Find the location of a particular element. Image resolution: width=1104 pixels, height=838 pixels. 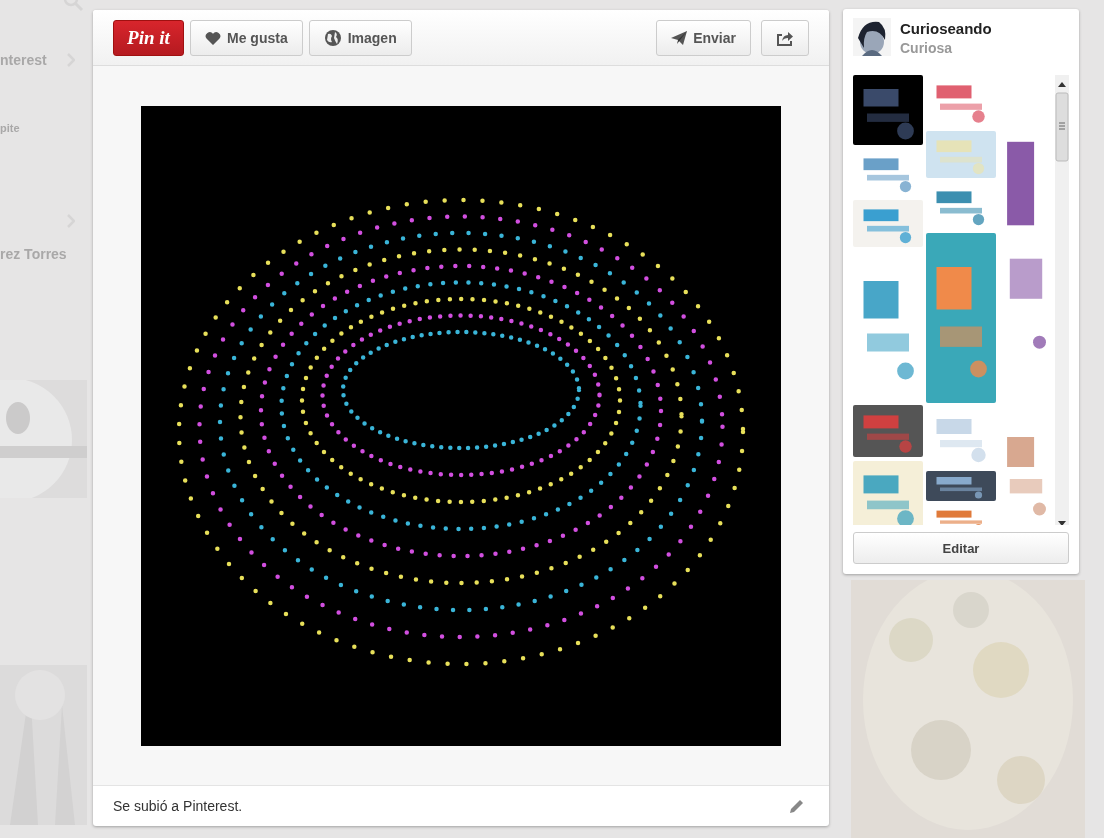

image-button: Imagen is located at coordinates (360, 38).